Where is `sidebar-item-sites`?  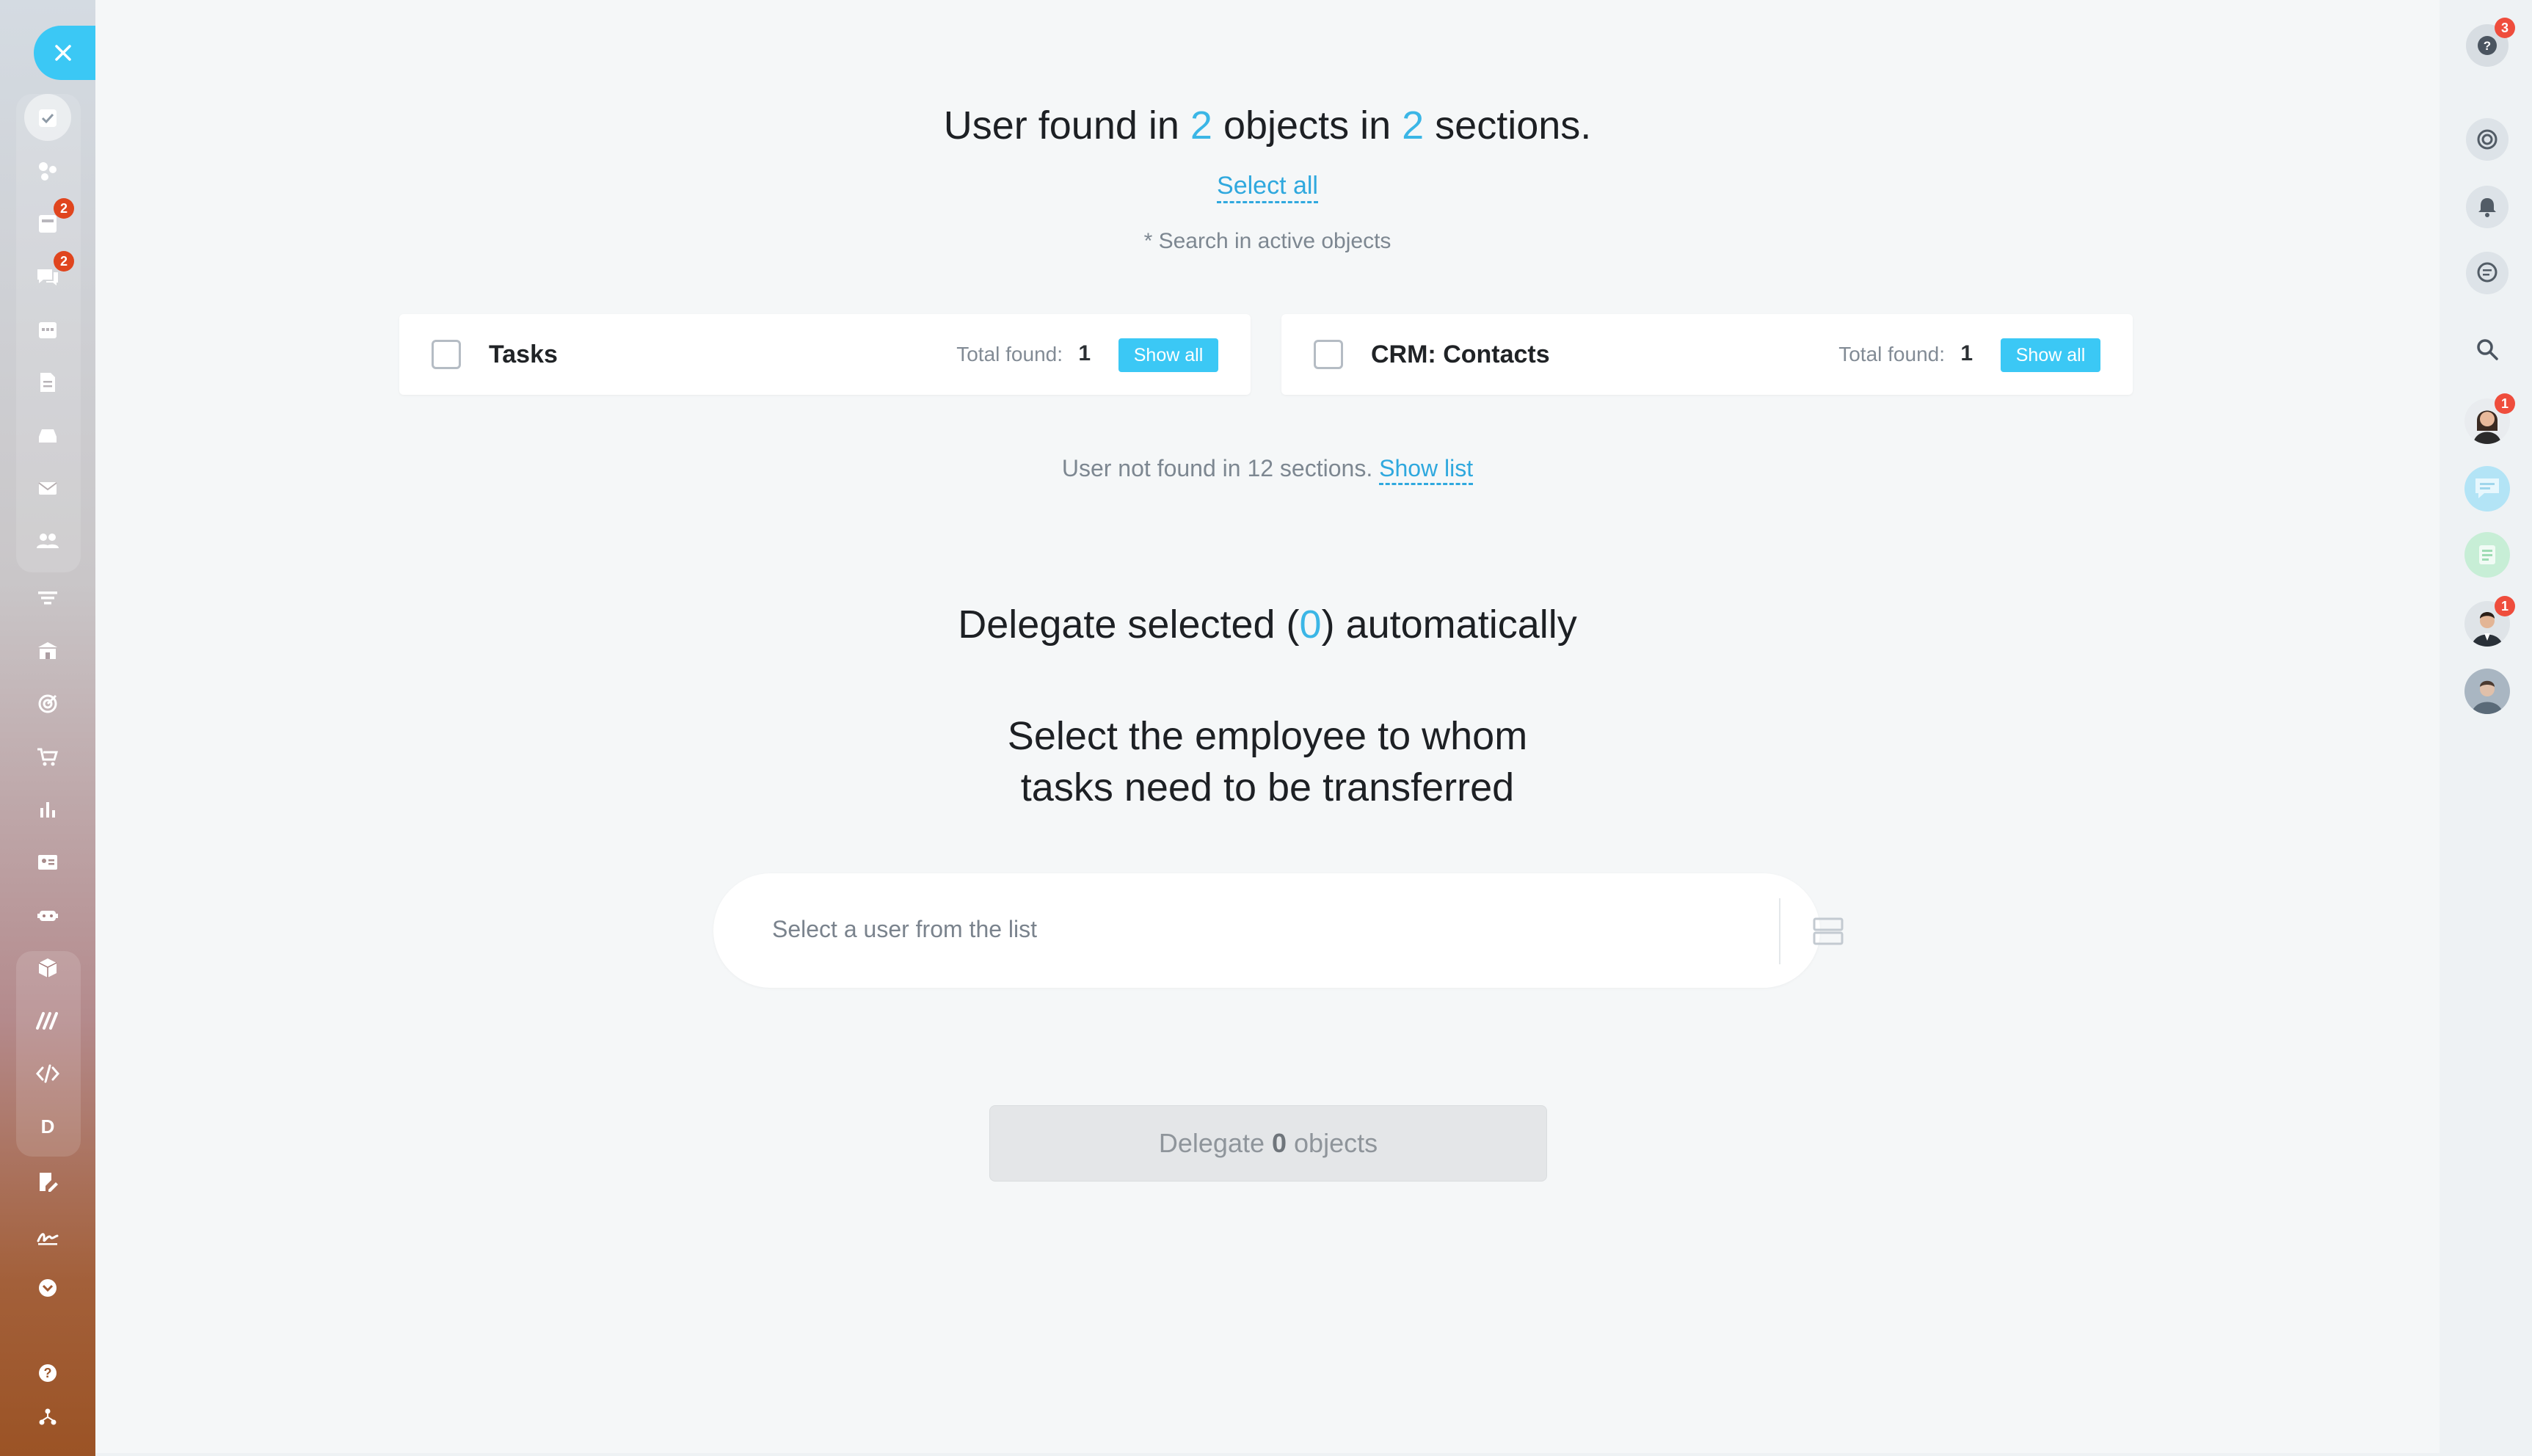 sidebar-item-sites is located at coordinates (47, 1021).